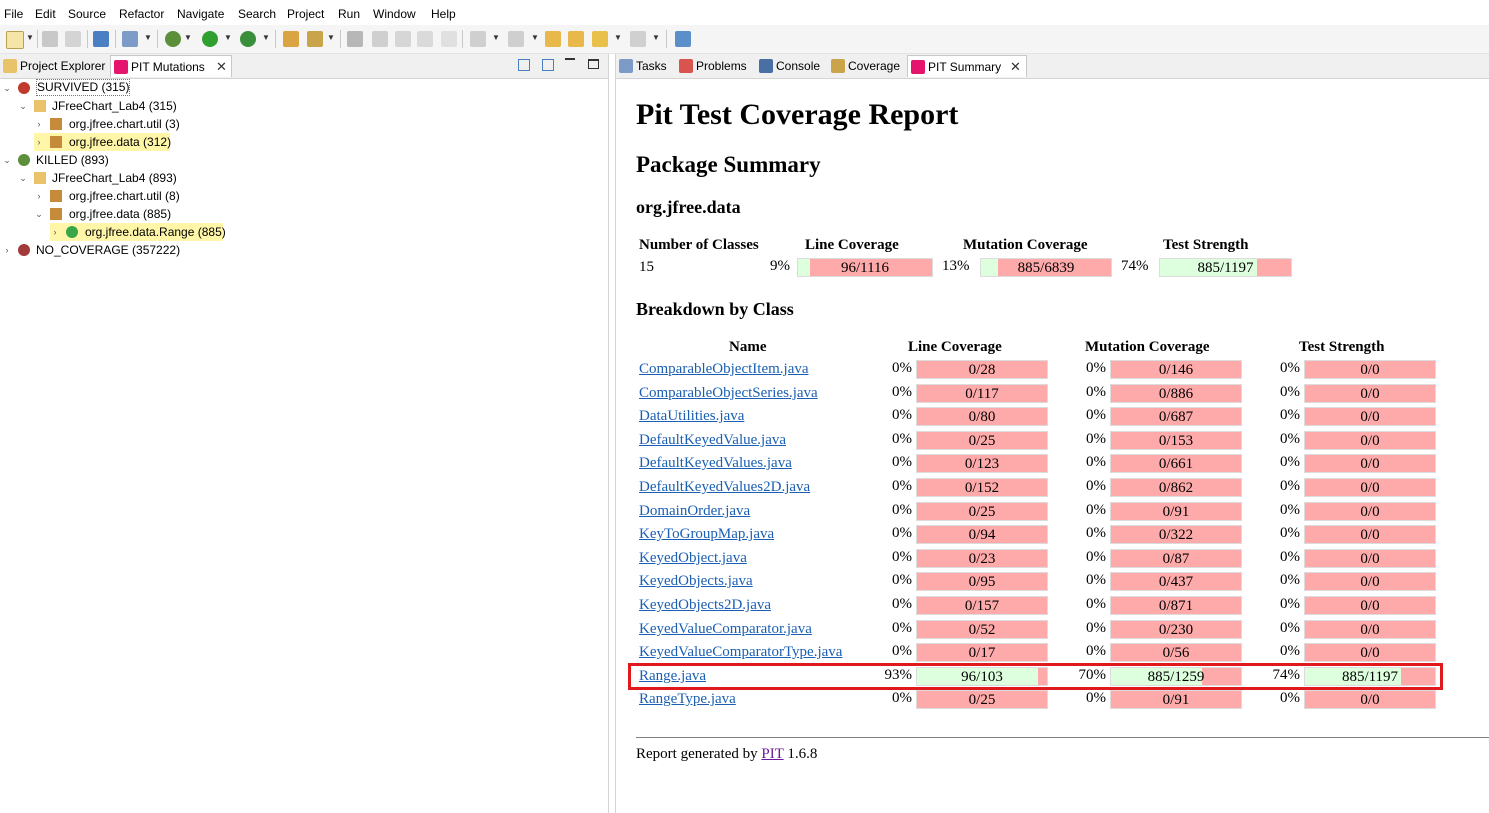 The height and width of the screenshot is (813, 1489). Describe the element at coordinates (982, 463) in the screenshot. I see `line-coverage-bar: 0/123` at that location.